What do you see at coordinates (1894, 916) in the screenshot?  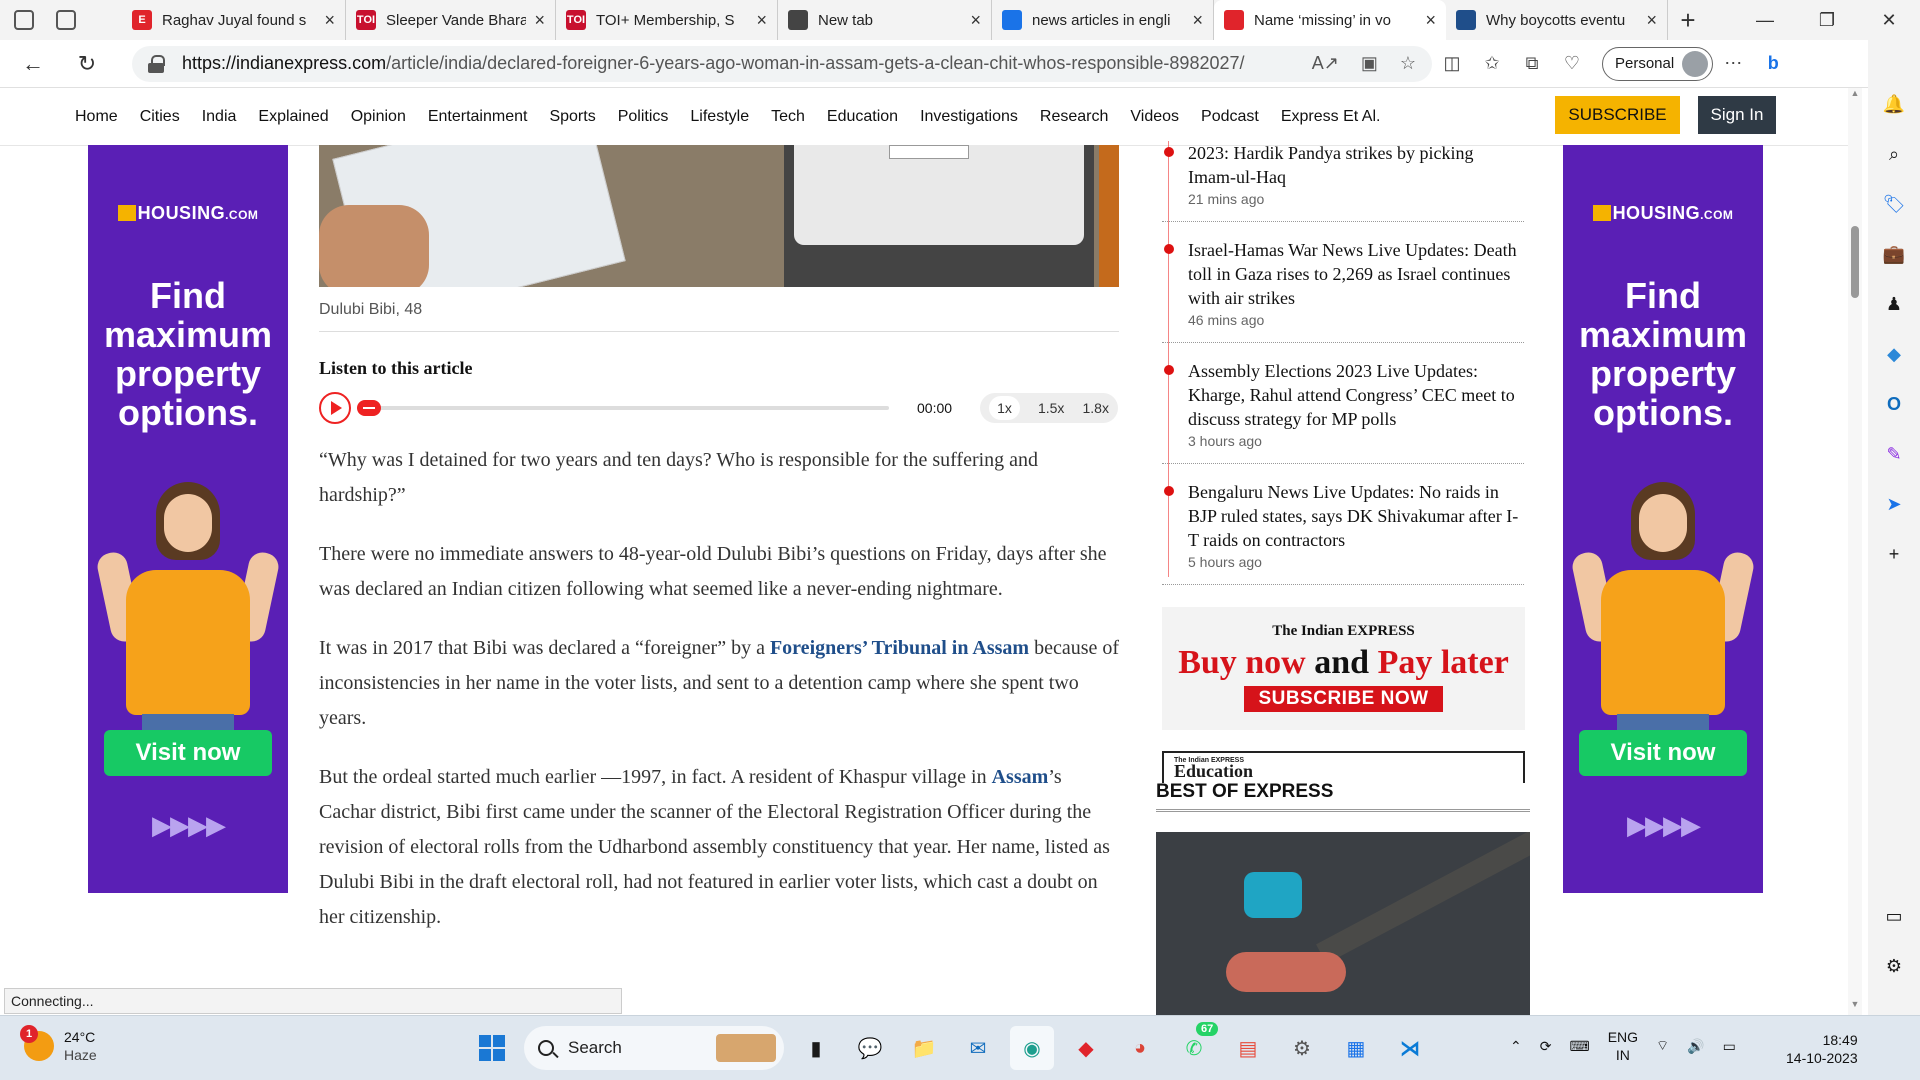 I see `hide-sidebar-icon: ▭` at bounding box center [1894, 916].